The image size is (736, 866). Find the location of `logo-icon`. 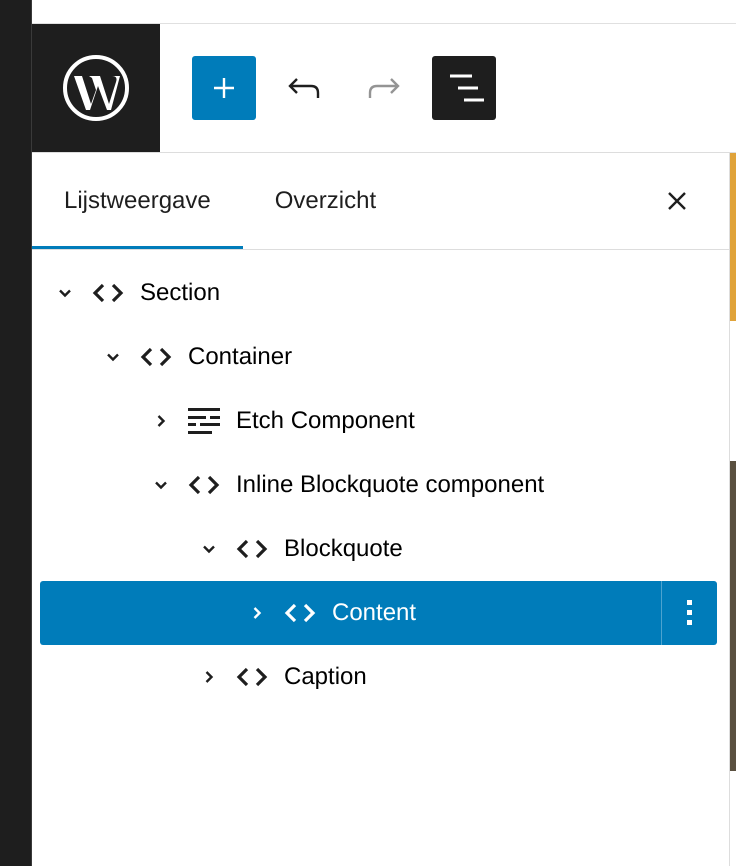

logo-icon is located at coordinates (96, 88).